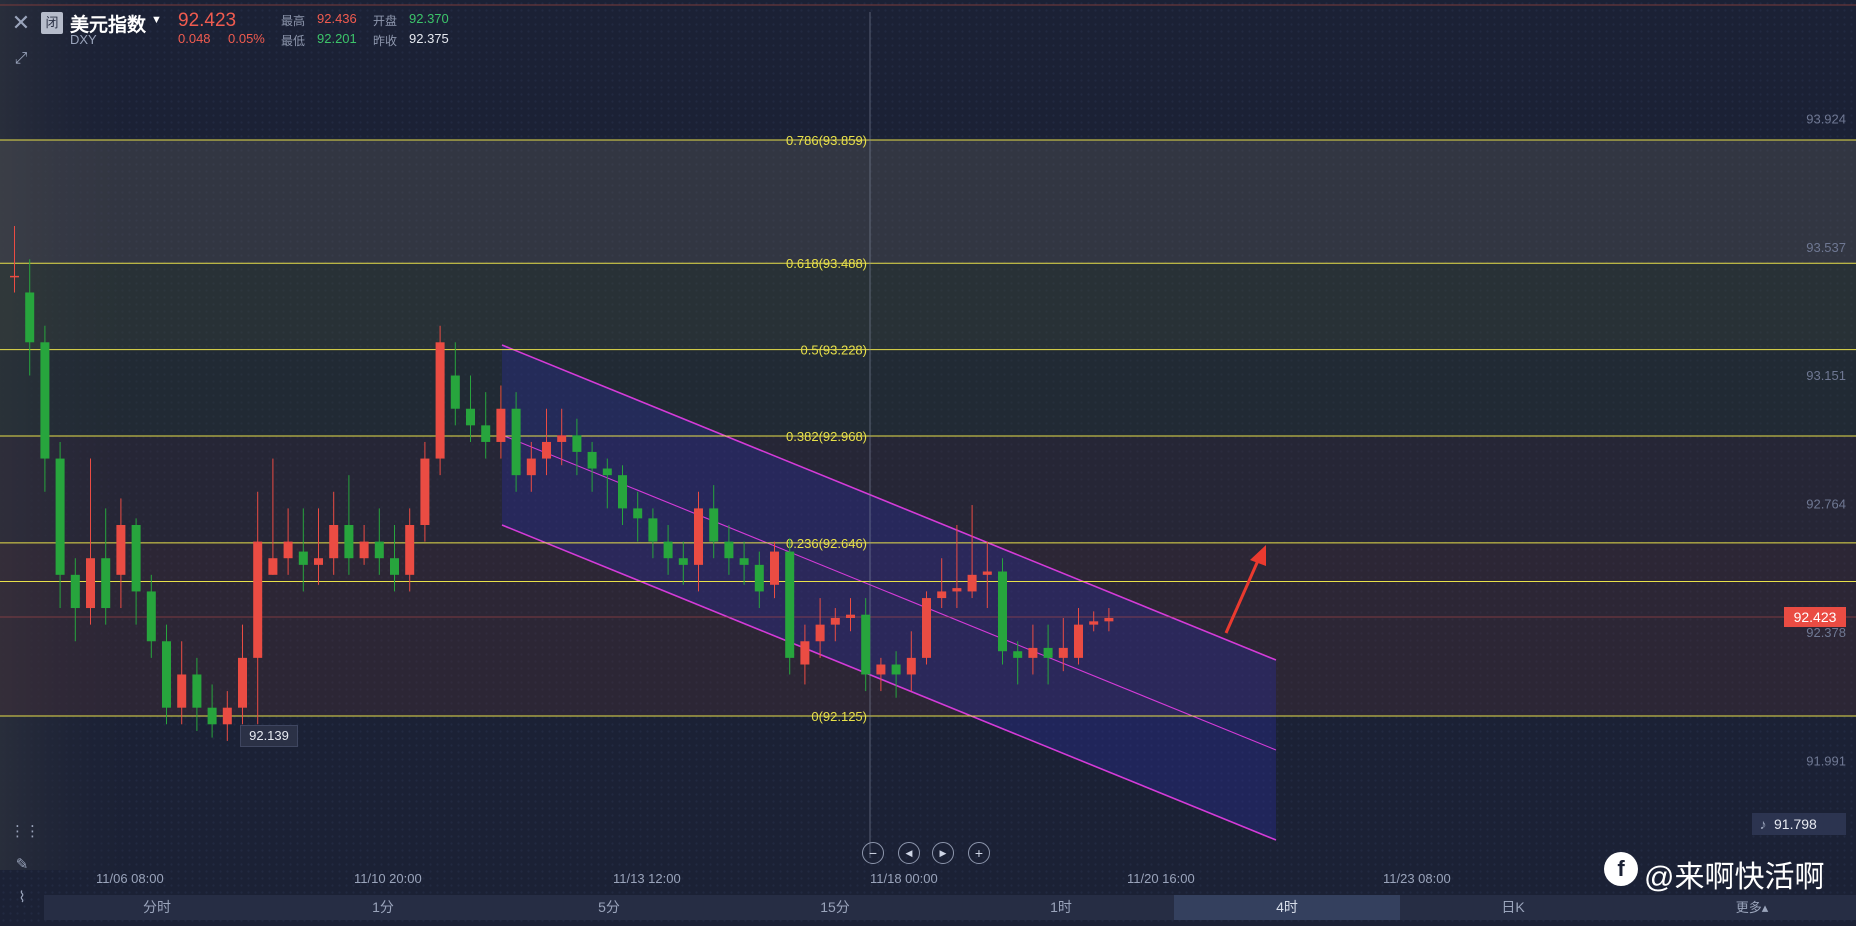  What do you see at coordinates (25, 832) in the screenshot?
I see `indicator-icon: ⋮⋮` at bounding box center [25, 832].